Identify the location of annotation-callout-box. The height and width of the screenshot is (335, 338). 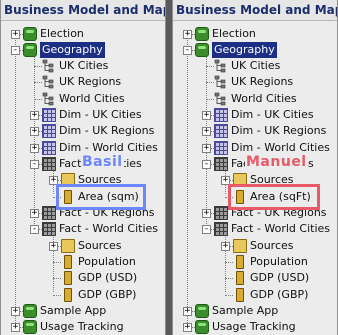
(101, 197).